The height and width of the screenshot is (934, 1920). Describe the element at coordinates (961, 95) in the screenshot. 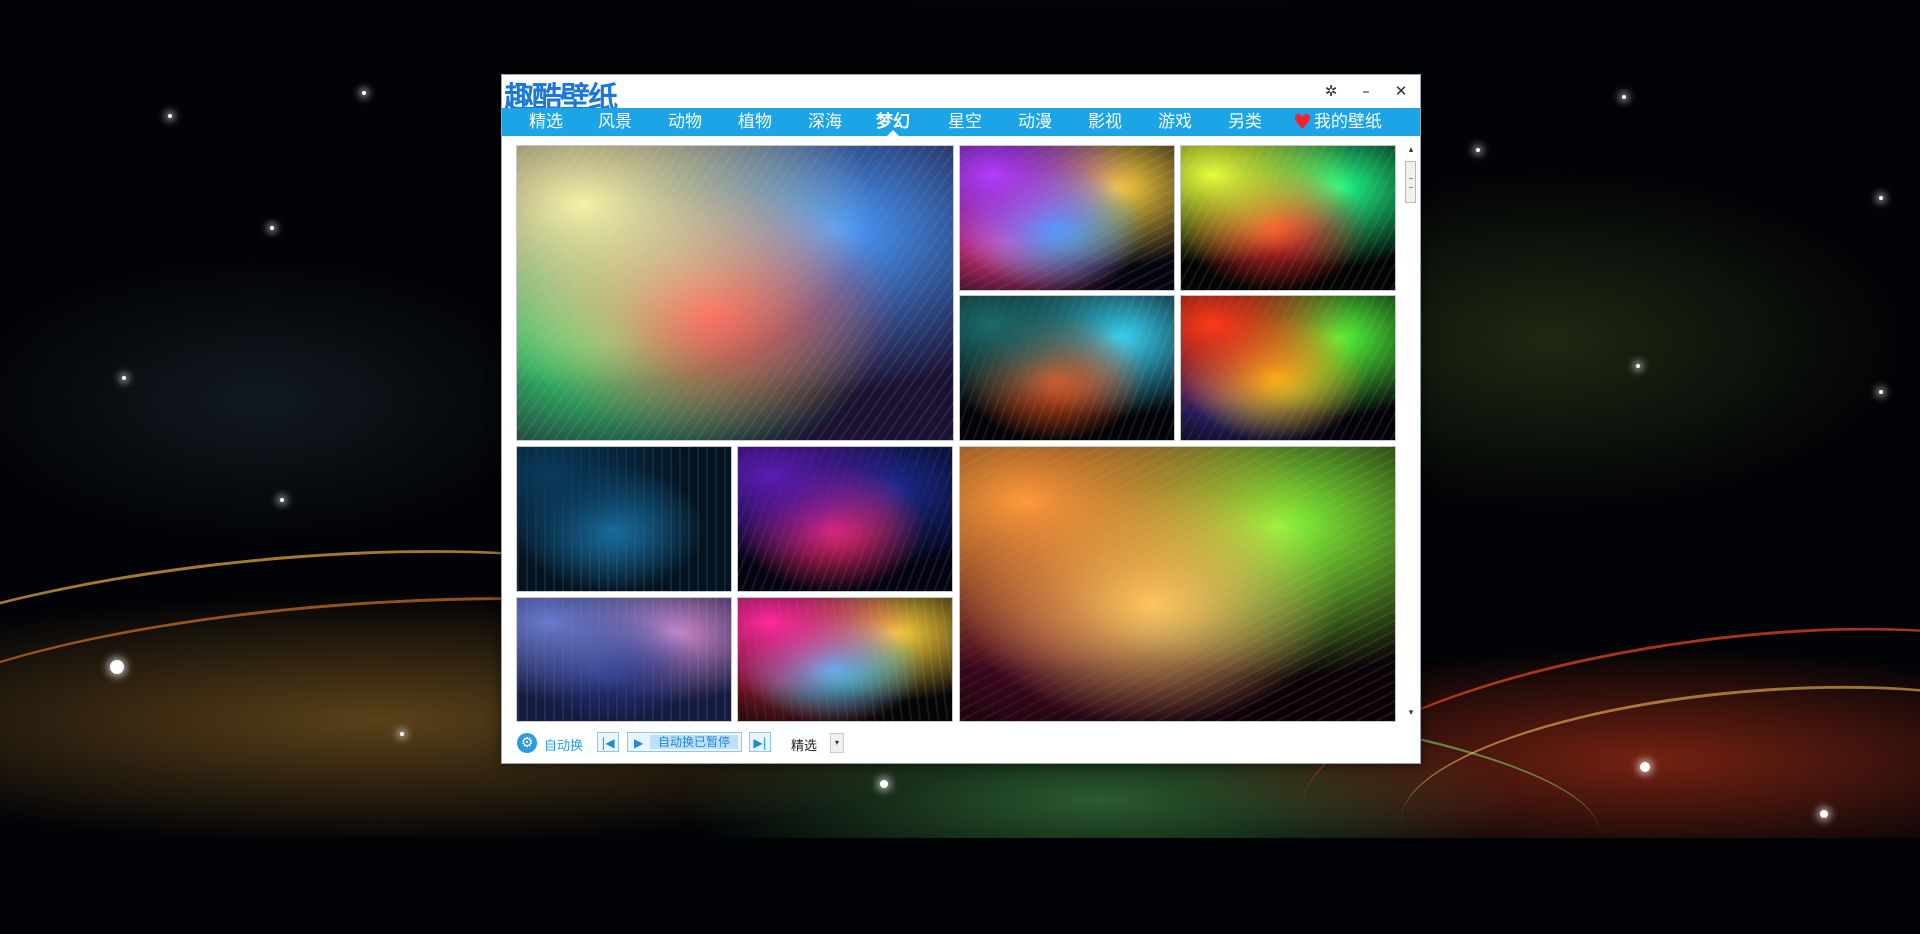

I see `title-bar: 趣酷壁纸 ✲ – ✕` at that location.